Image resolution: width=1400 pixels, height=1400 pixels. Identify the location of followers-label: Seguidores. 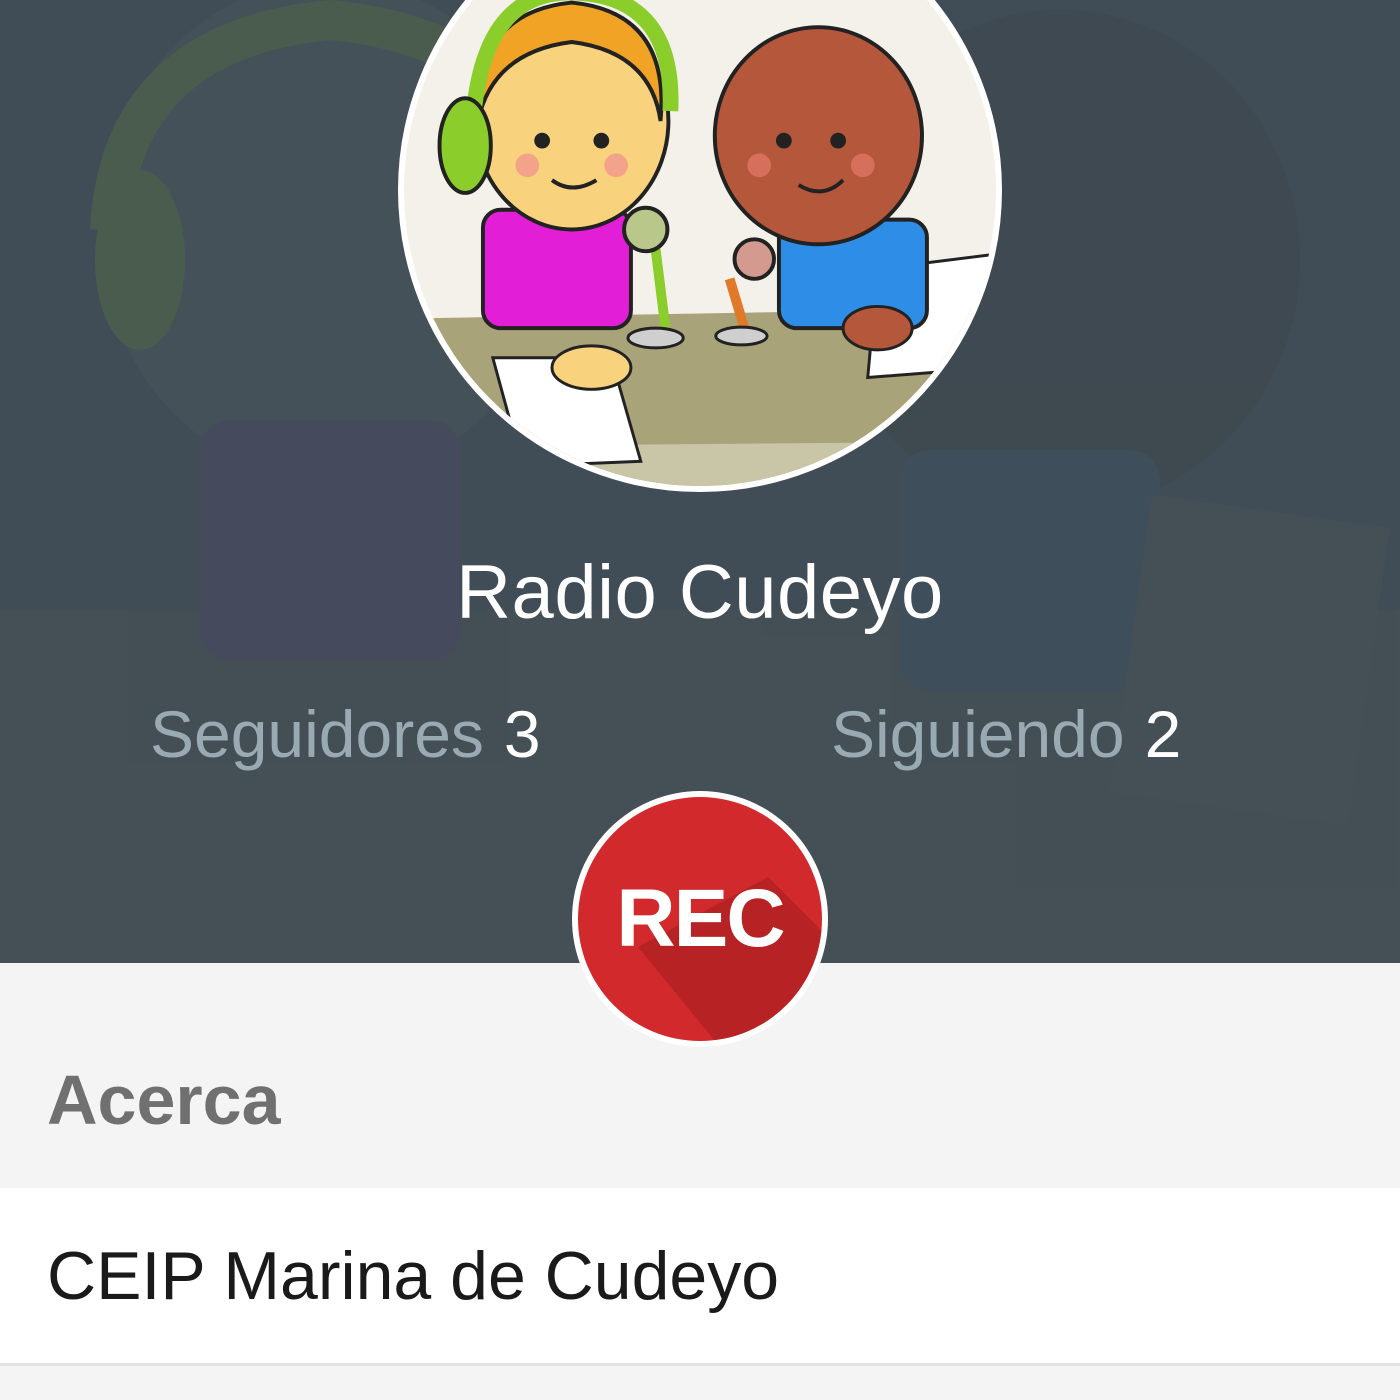
(317, 734).